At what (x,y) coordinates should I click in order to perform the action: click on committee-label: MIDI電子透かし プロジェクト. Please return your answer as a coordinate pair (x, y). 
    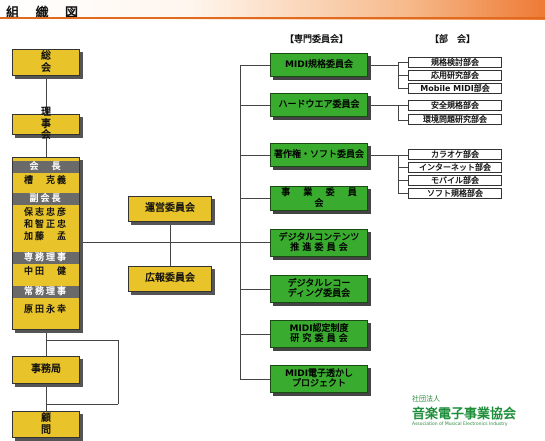
    Looking at the image, I should click on (319, 378).